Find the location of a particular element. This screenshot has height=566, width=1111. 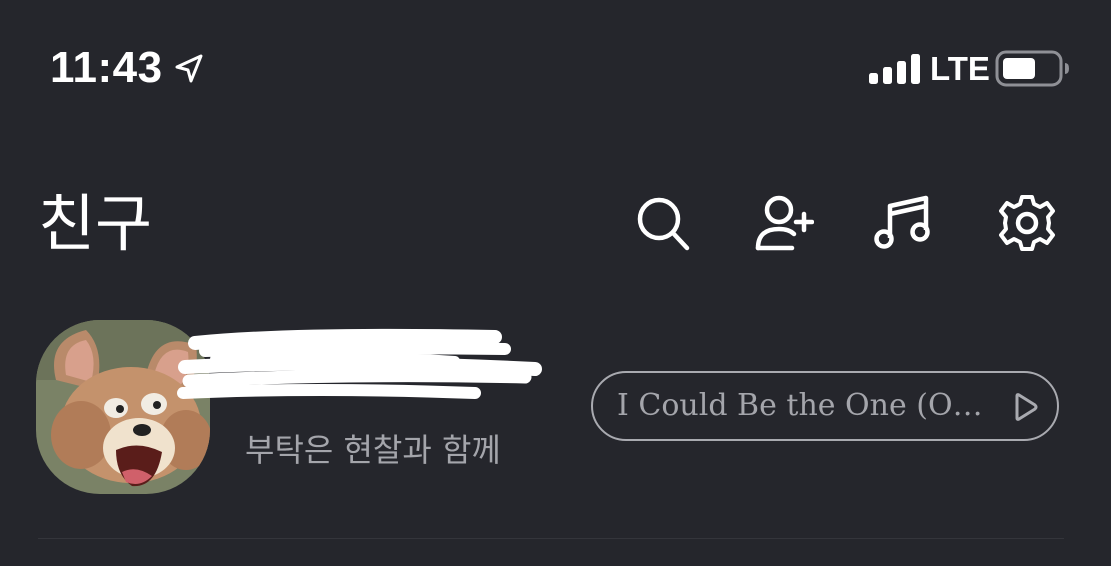

location-arrow-icon is located at coordinates (189, 69).